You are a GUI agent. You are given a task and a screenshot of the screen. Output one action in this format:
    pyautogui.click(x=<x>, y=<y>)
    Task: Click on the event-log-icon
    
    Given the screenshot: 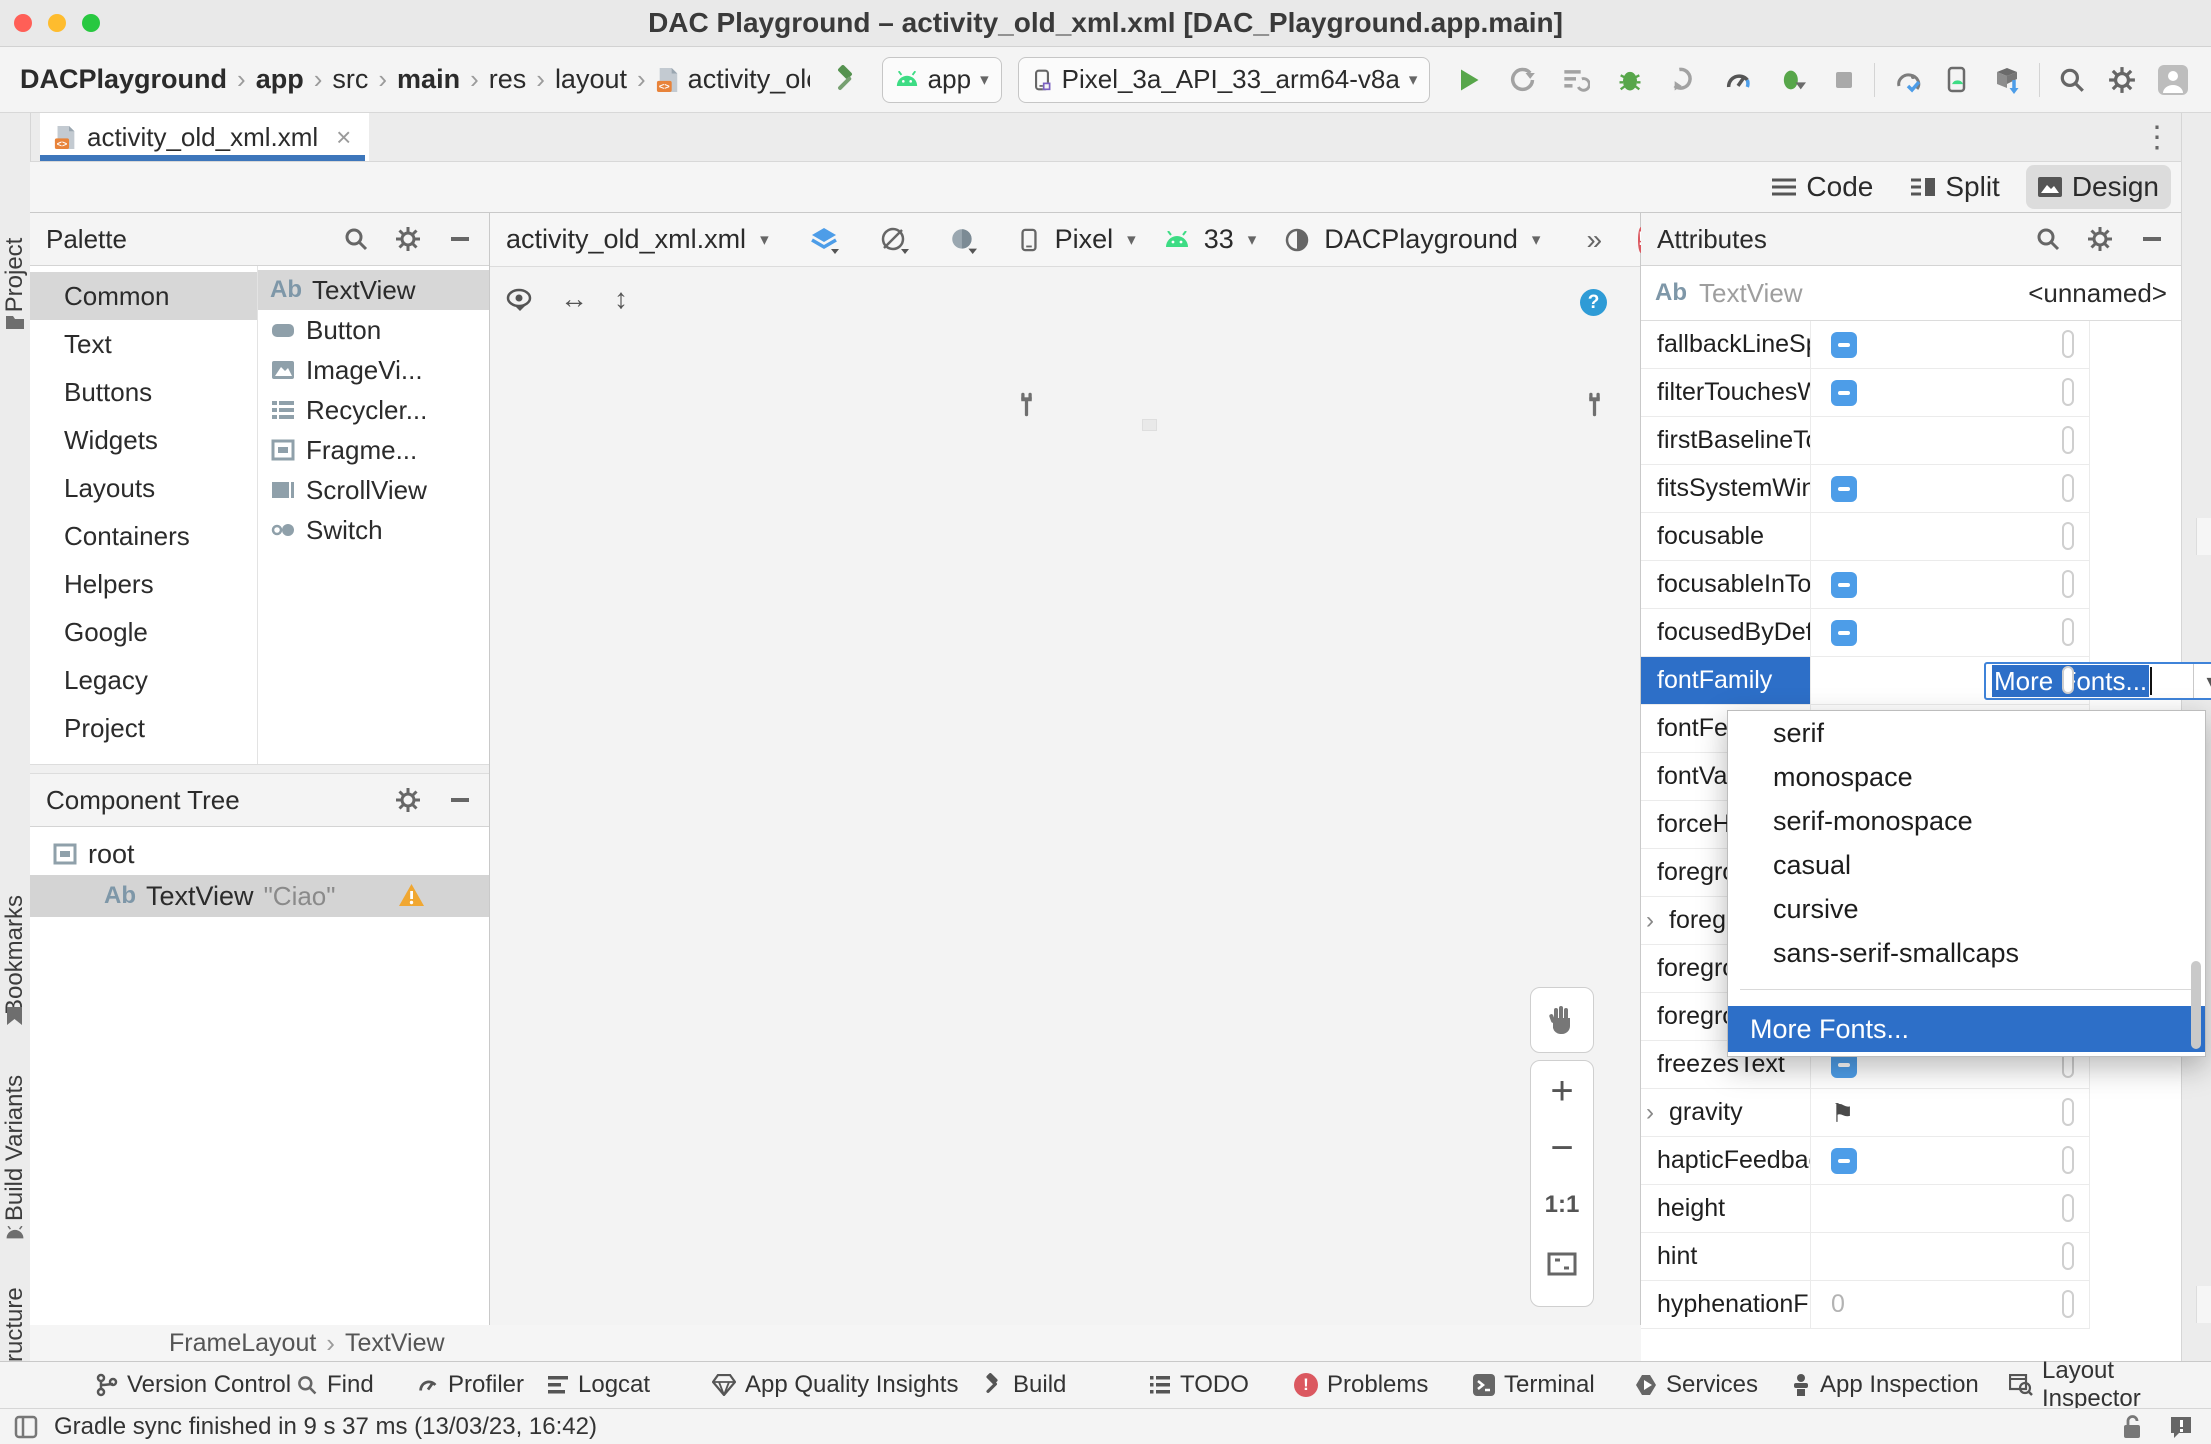 What is the action you would take?
    pyautogui.click(x=2181, y=1427)
    